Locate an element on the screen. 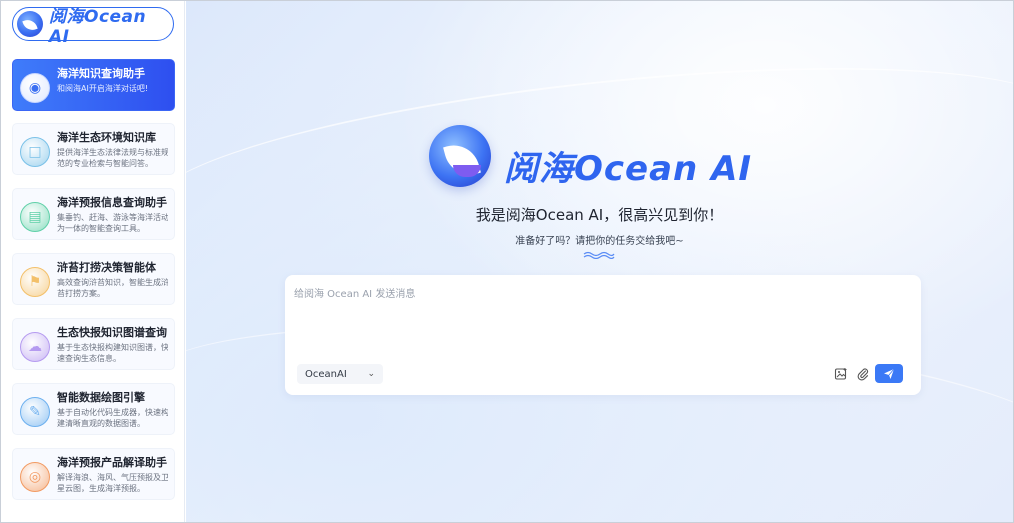 The image size is (1014, 523). sidebar-item-description: 和阅海AI开启海洋对话吧! is located at coordinates (103, 88).